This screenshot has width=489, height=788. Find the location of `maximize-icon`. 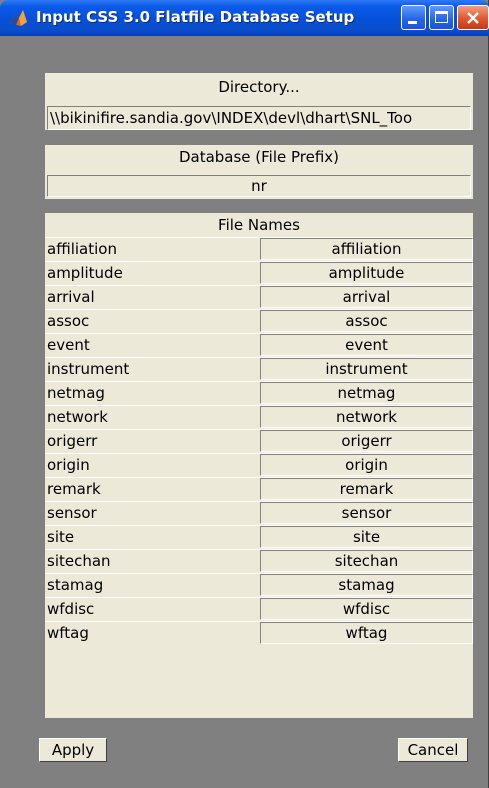

maximize-icon is located at coordinates (441, 17).